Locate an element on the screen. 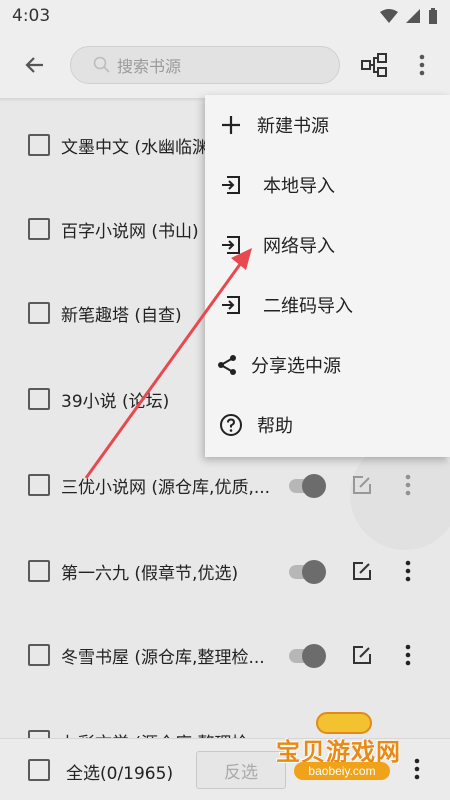  menu-item-label: 新建书源 is located at coordinates (293, 126).